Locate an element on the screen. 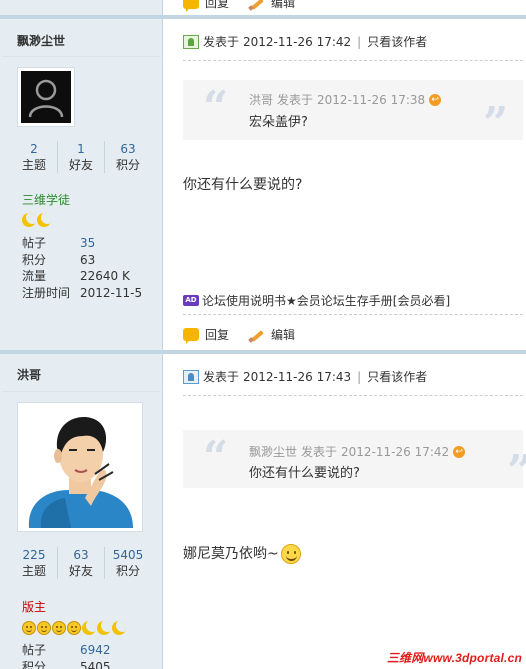 The width and height of the screenshot is (526, 669). post2-stats: 225 主题 63 好友 5405 积分 is located at coordinates (81, 563).